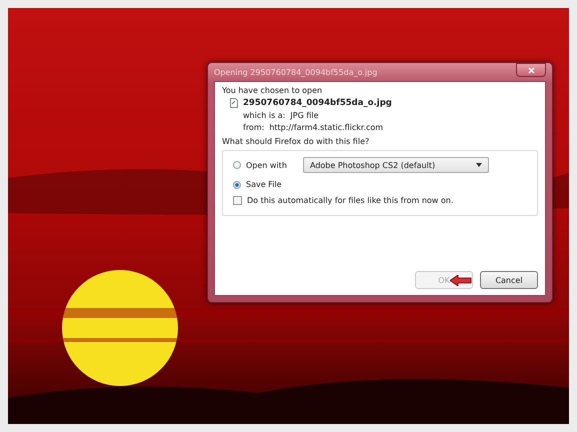  I want to click on cancel-button: Cancel, so click(509, 280).